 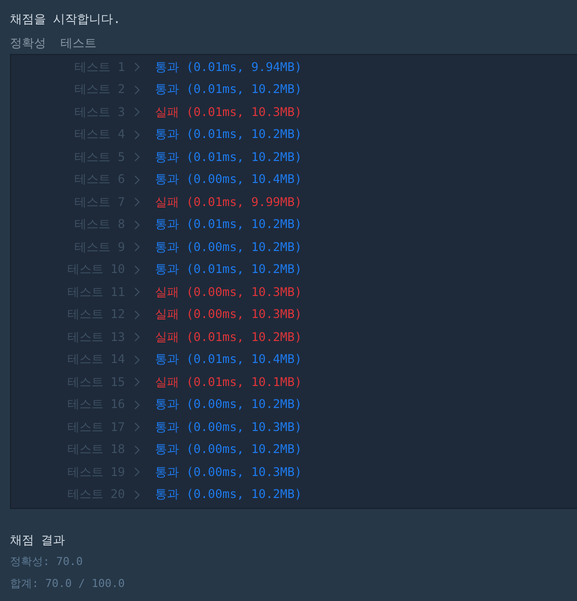 What do you see at coordinates (54, 43) in the screenshot?
I see `section-title: 정확성 테스트` at bounding box center [54, 43].